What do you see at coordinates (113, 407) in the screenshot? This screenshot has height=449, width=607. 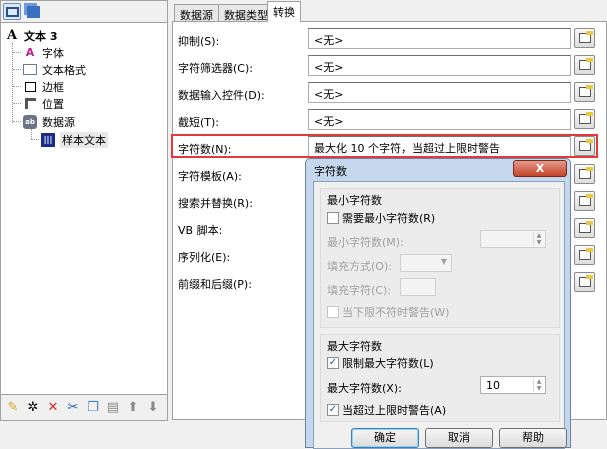 I see `paste-icon: ▤` at bounding box center [113, 407].